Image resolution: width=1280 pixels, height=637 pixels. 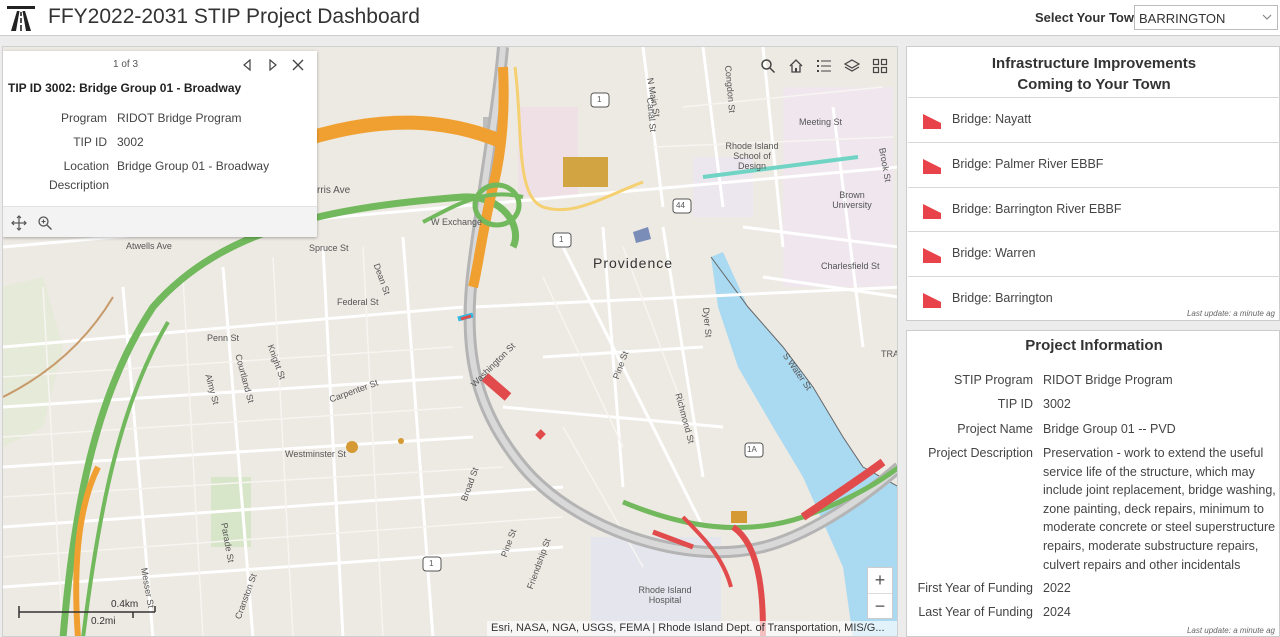 I want to click on layers-button, so click(x=852, y=66).